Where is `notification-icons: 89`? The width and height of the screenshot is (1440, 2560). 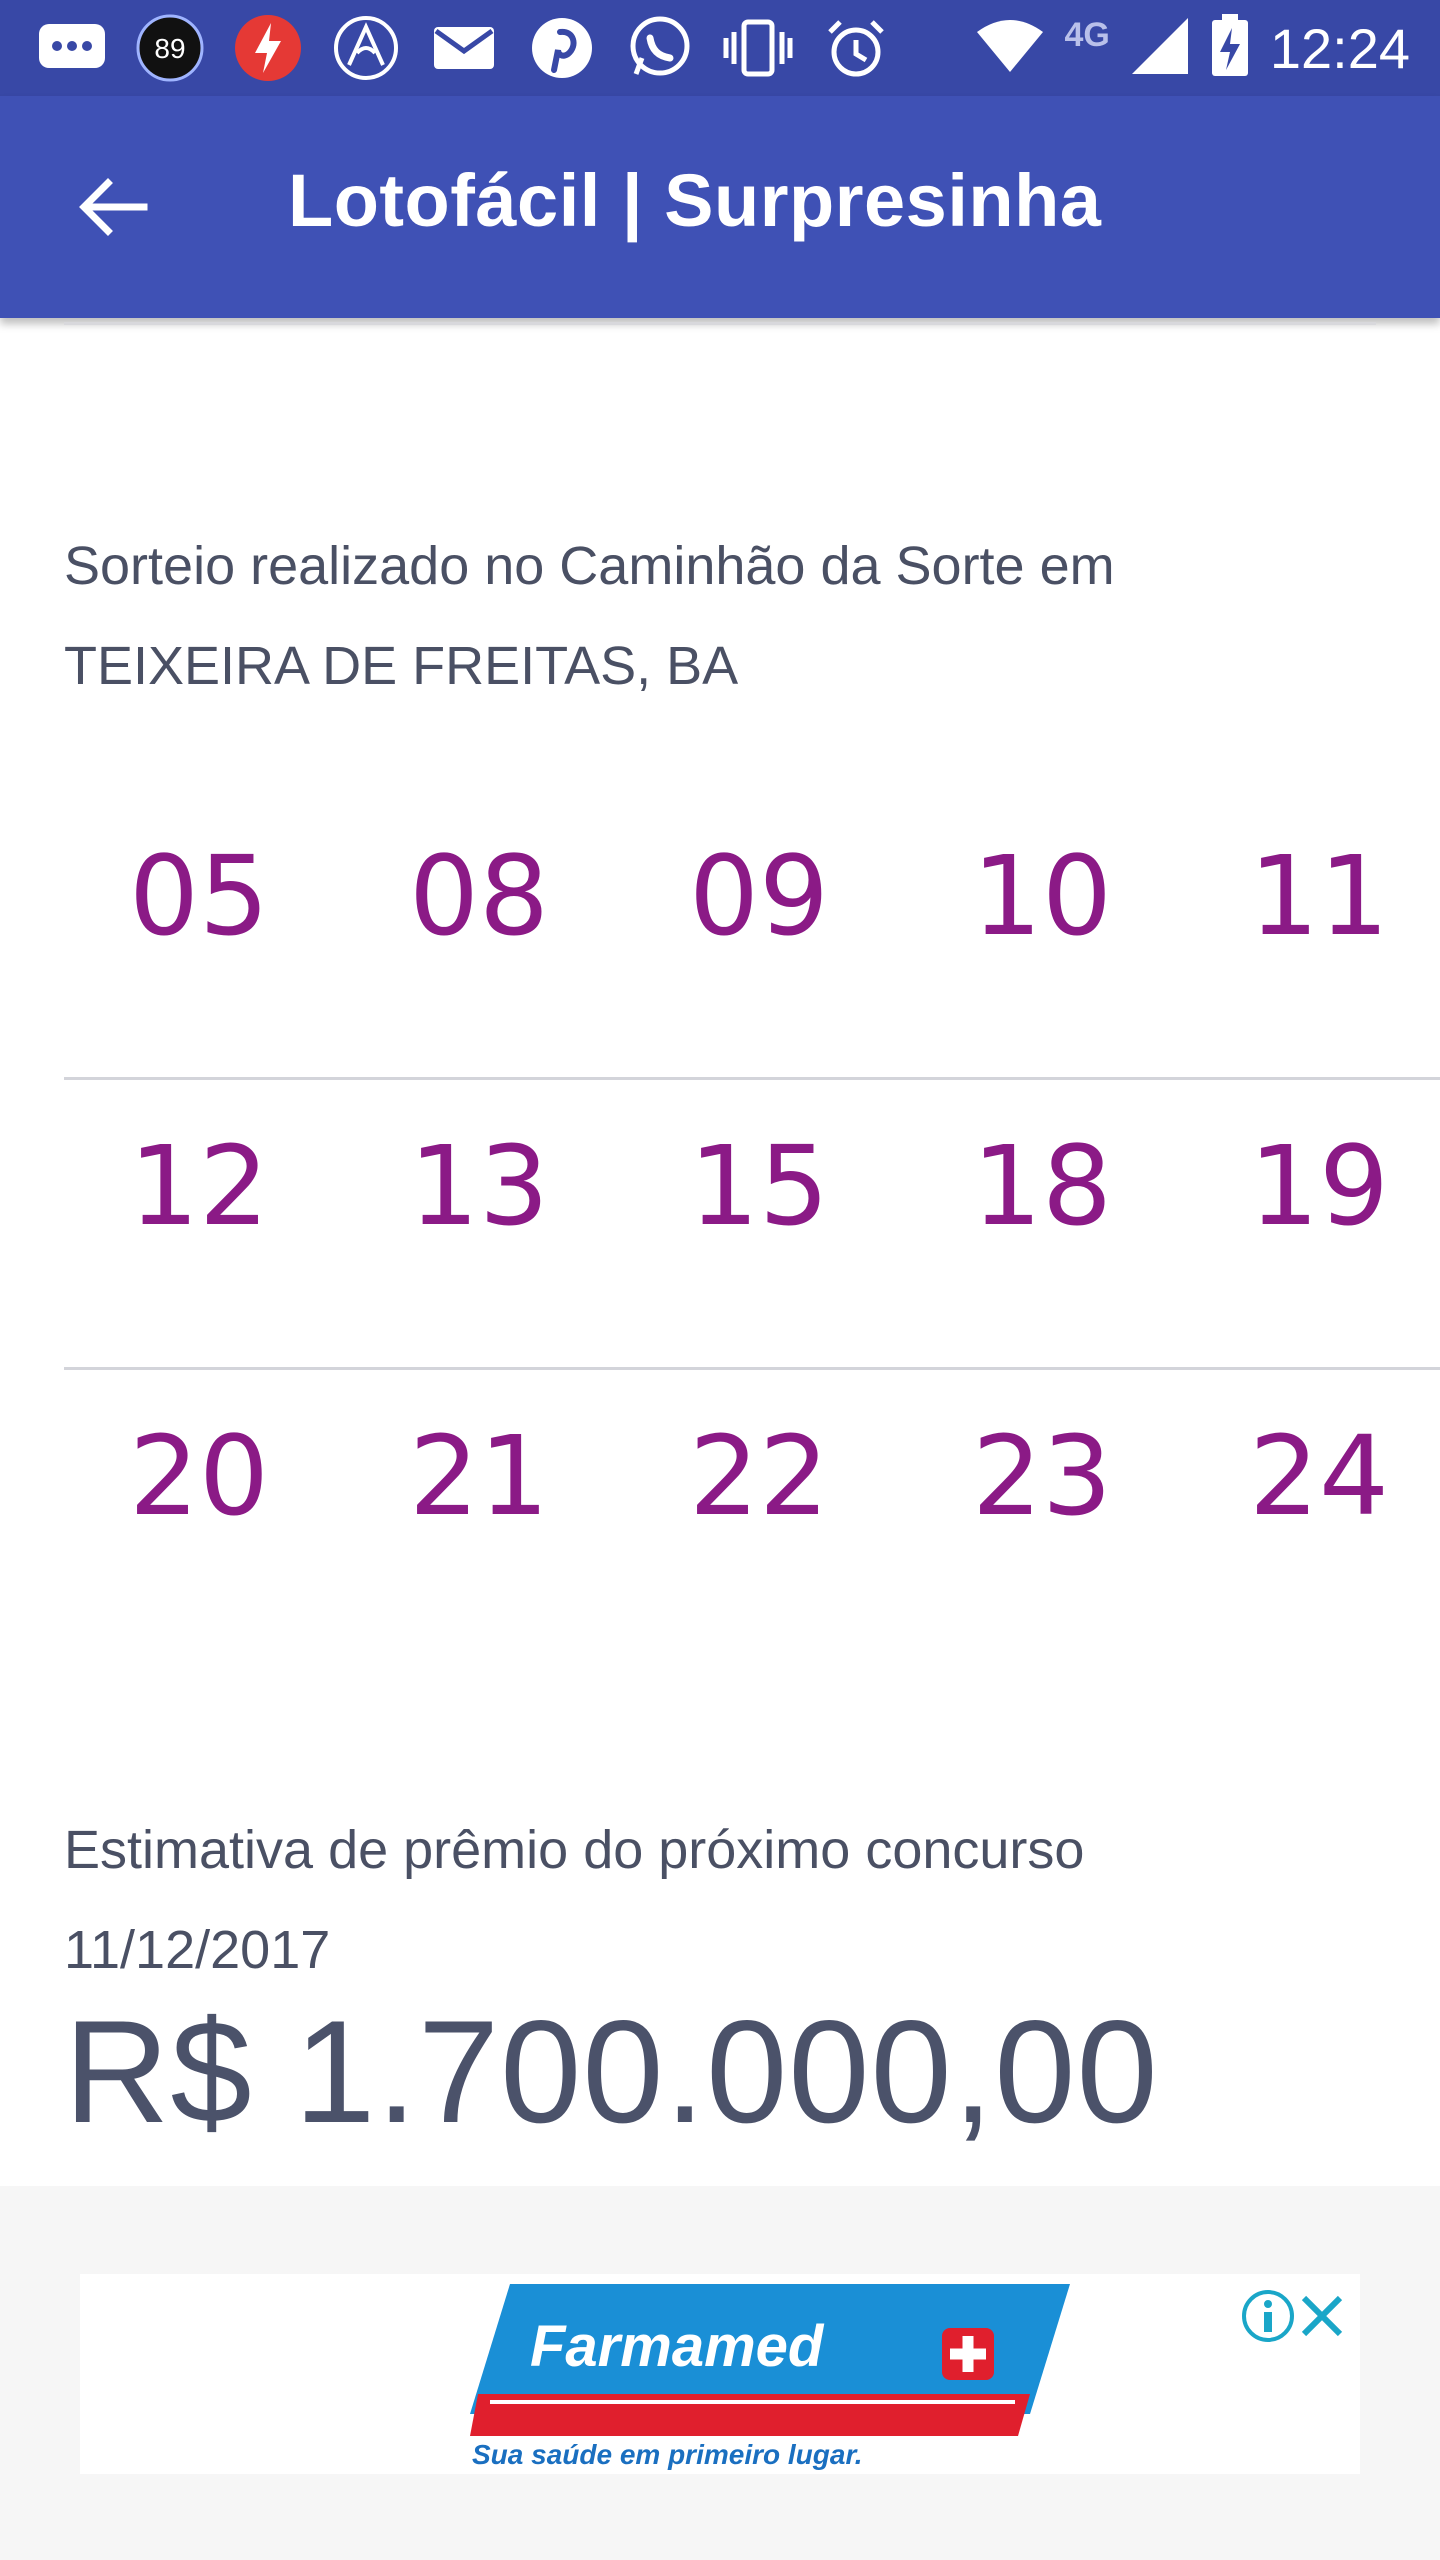 notification-icons: 89 is located at coordinates (464, 48).